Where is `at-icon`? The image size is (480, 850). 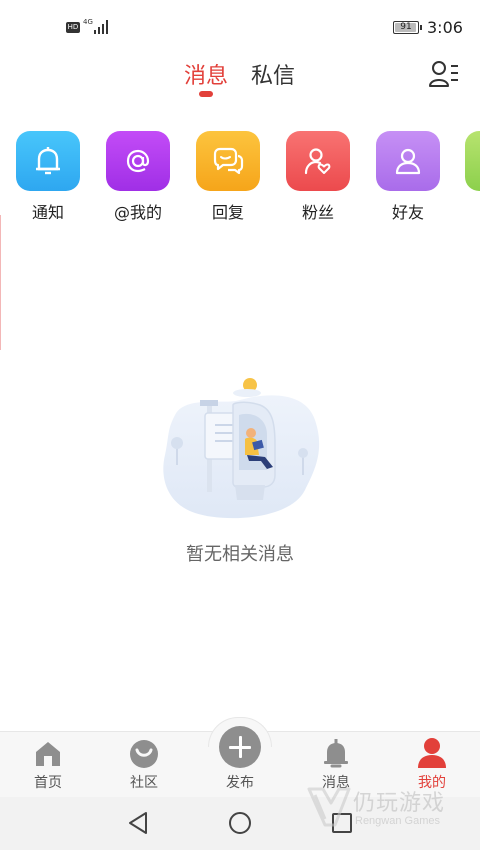 at-icon is located at coordinates (138, 161).